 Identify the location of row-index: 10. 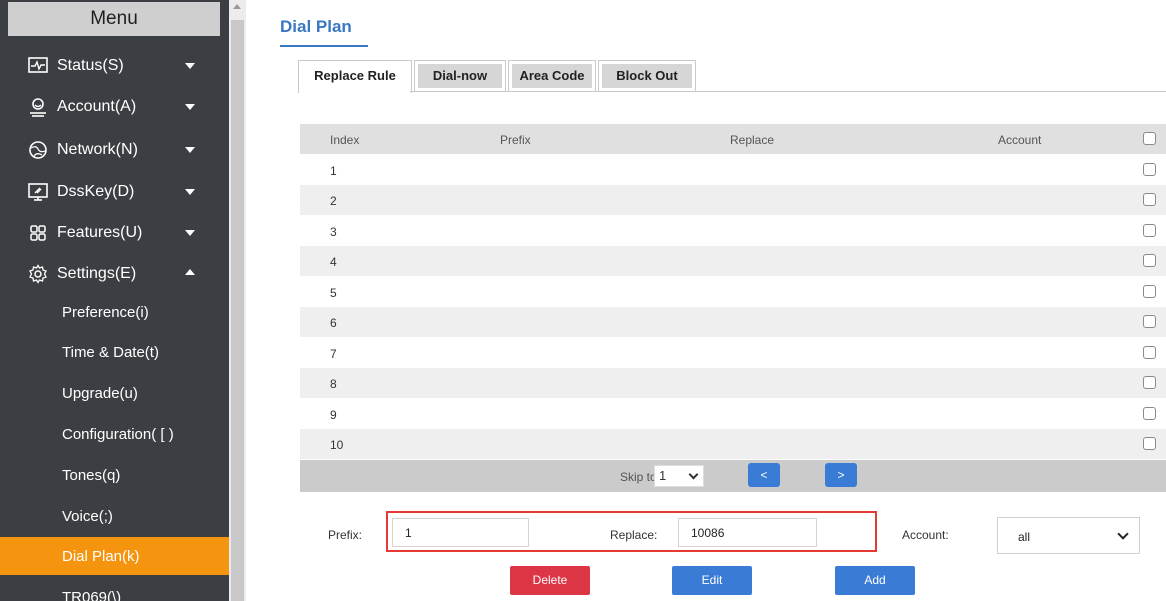
(337, 445).